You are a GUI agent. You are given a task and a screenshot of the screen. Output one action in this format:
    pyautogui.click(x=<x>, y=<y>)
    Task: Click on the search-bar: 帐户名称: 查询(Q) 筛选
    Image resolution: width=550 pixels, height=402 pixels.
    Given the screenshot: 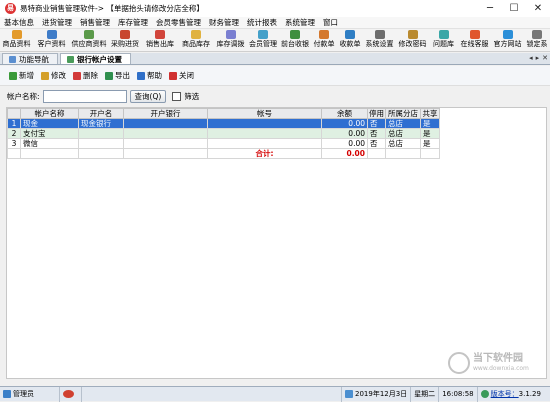 What is the action you would take?
    pyautogui.click(x=275, y=96)
    